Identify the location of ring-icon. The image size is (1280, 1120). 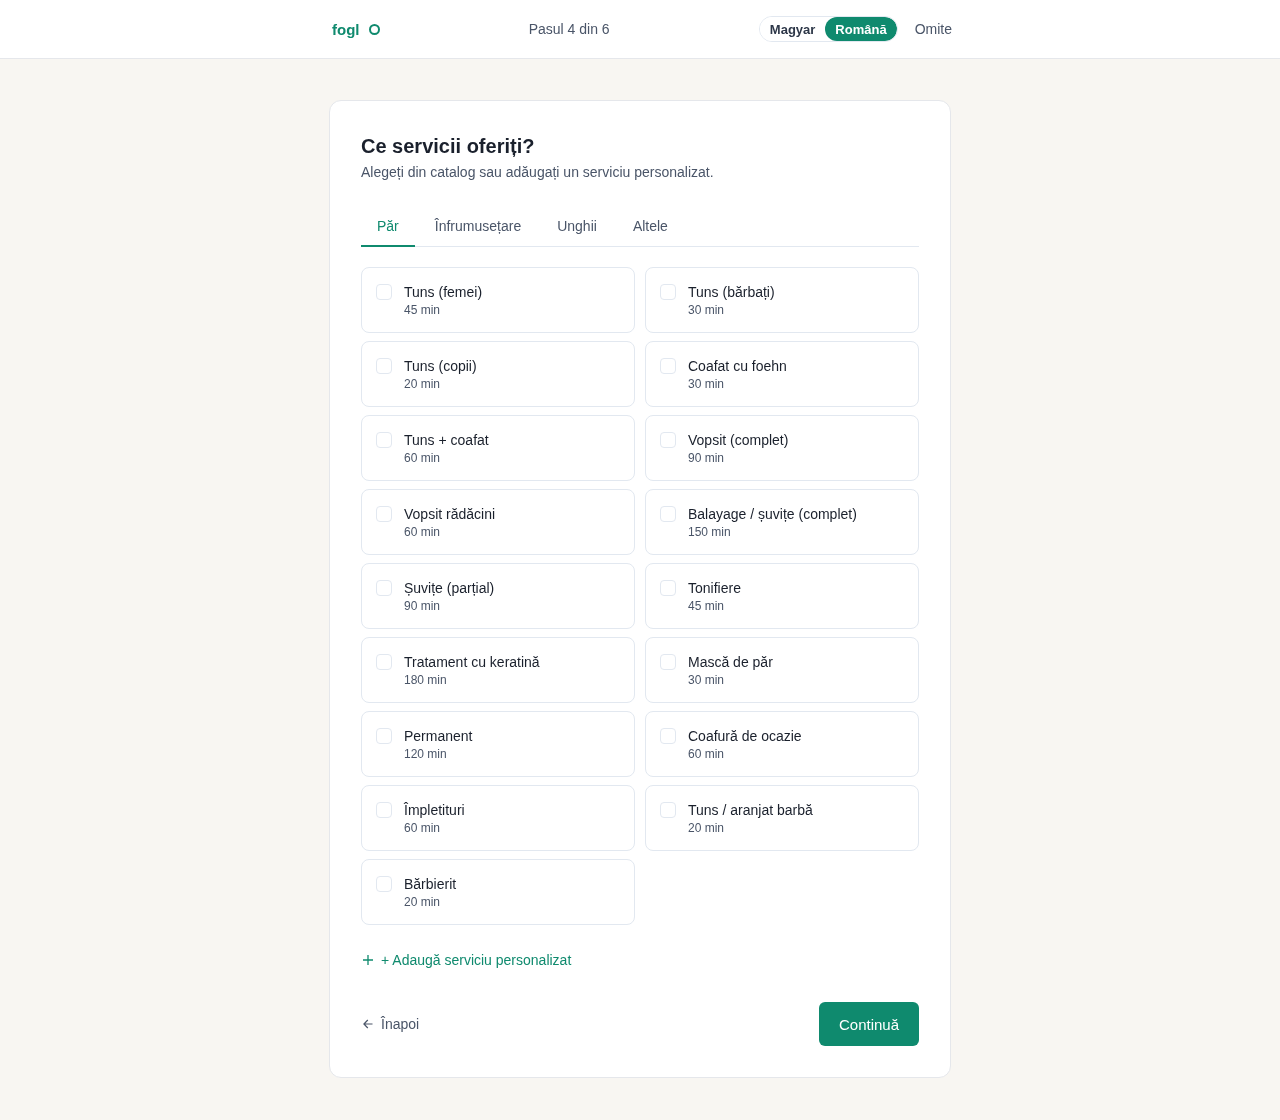
(374, 29).